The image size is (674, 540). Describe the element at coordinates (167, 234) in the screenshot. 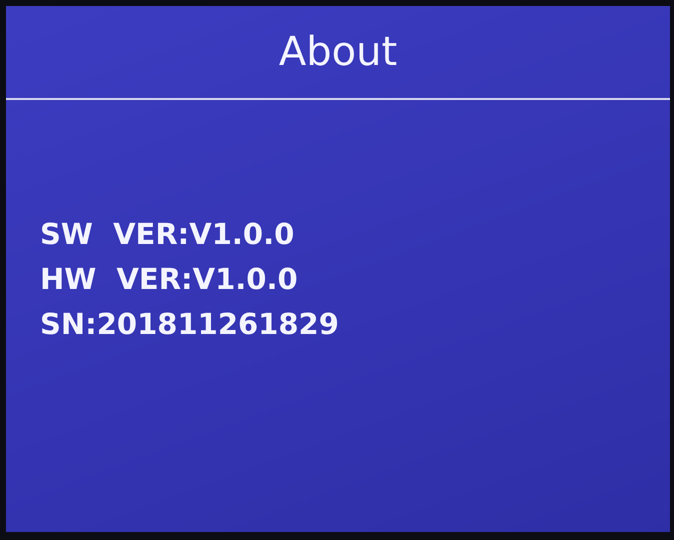

I see `info-line: SW VER:V1.0.0` at that location.